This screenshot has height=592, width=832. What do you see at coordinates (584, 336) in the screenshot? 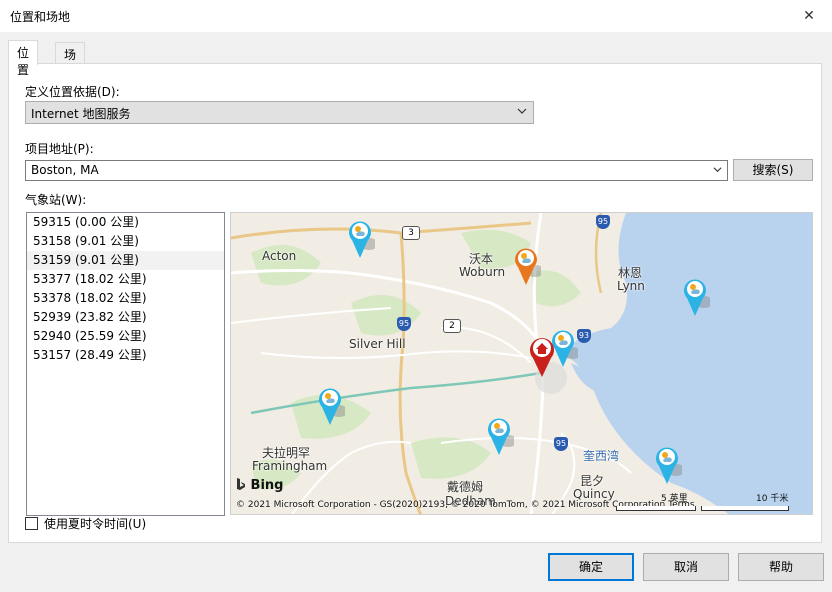
I see `interstate-shield: 93` at bounding box center [584, 336].